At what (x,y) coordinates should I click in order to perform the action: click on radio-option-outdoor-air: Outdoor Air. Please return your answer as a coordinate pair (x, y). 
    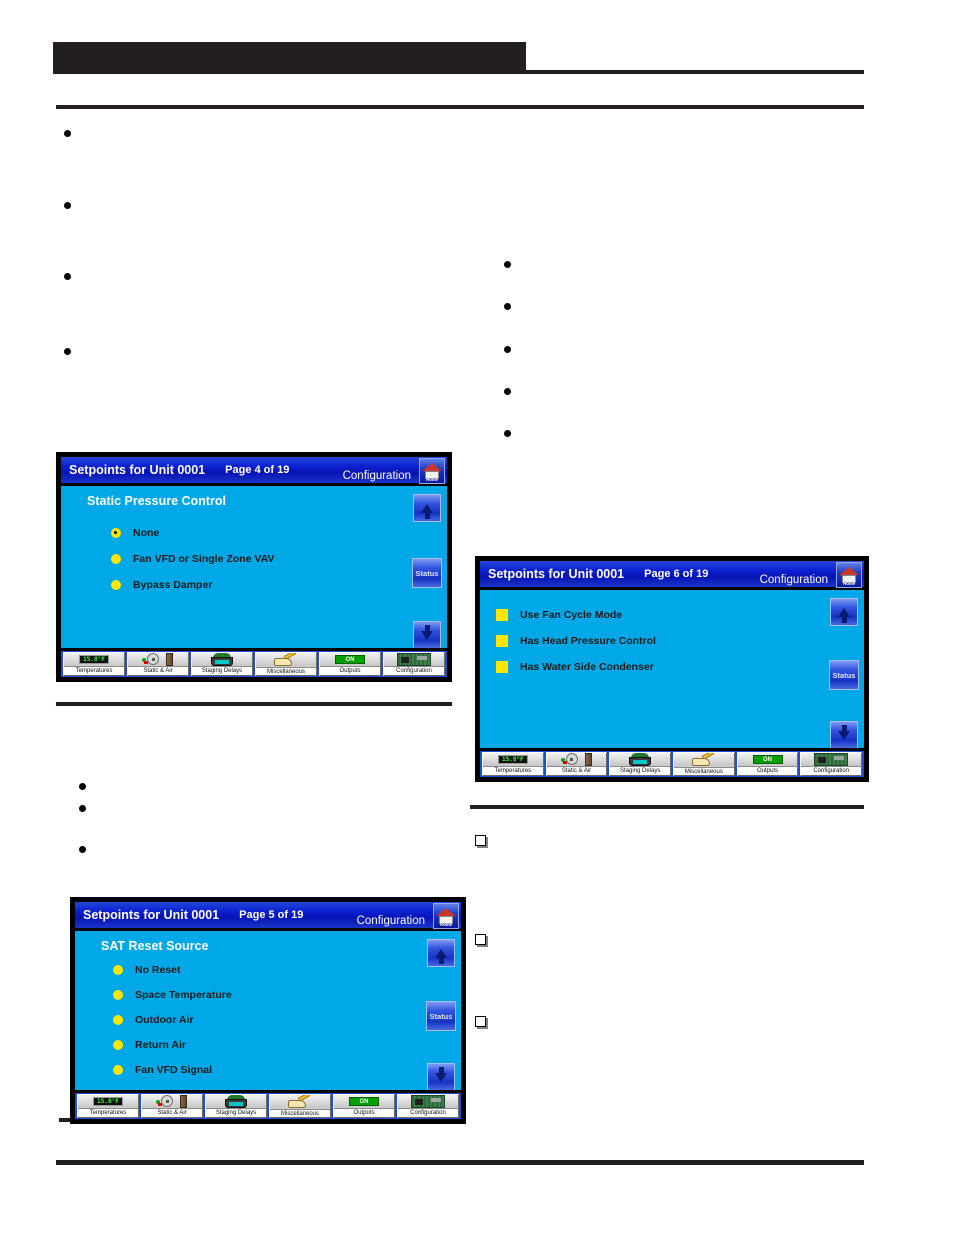
    Looking at the image, I should click on (257, 1019).